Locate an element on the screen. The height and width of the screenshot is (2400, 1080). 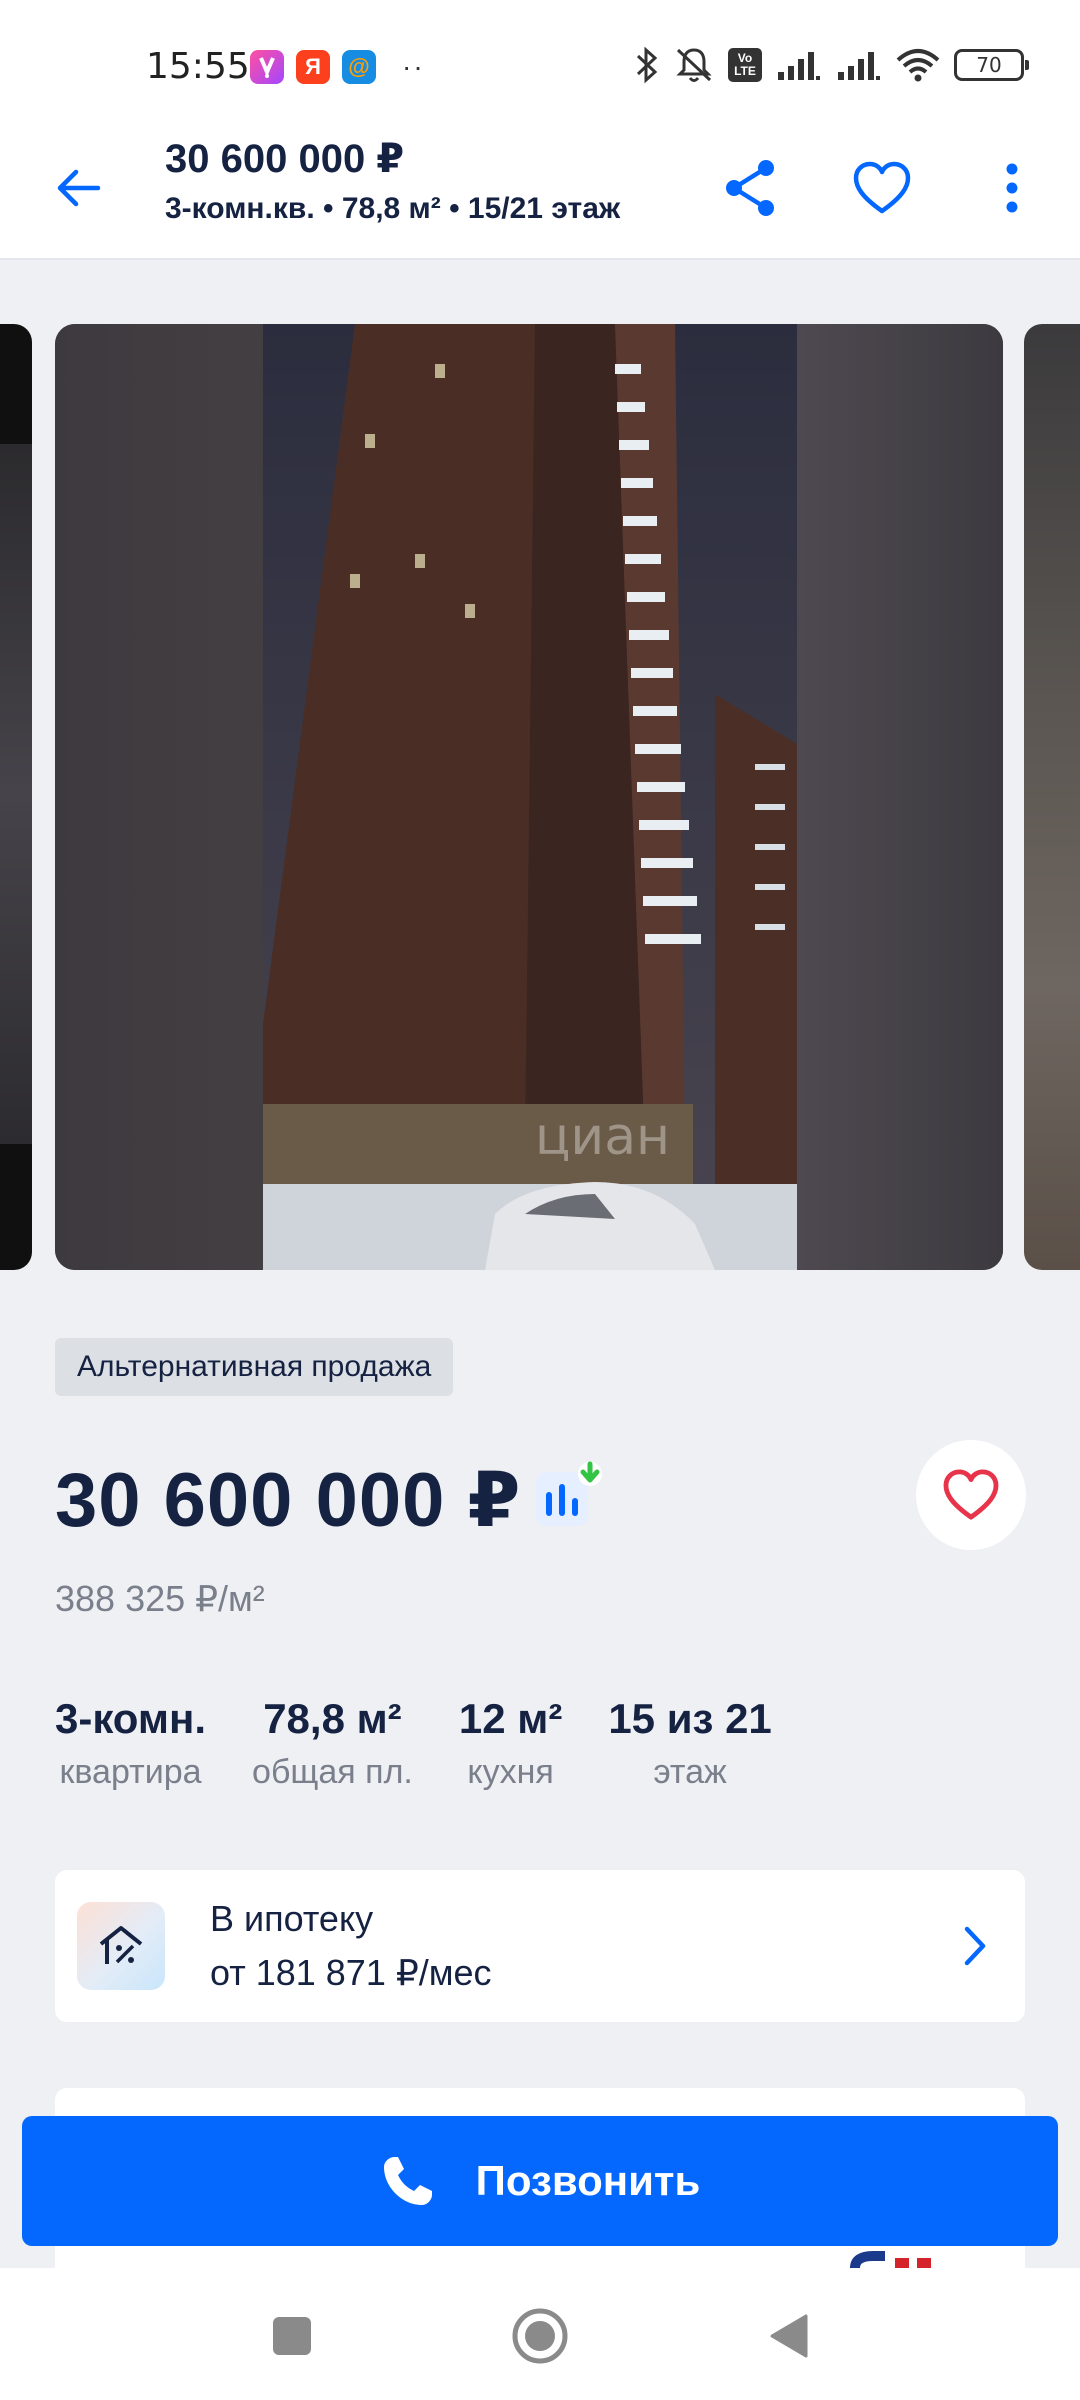
fact-label: этаж is located at coordinates (690, 1772).